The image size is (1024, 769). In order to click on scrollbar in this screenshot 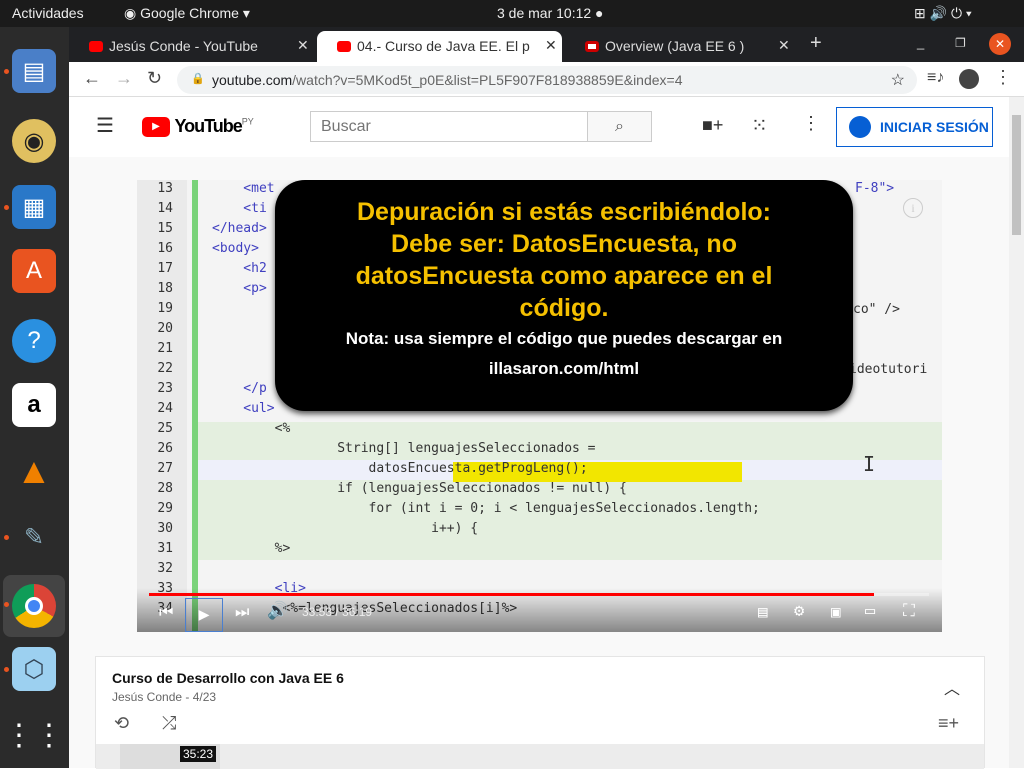, I will do `click(1016, 432)`.